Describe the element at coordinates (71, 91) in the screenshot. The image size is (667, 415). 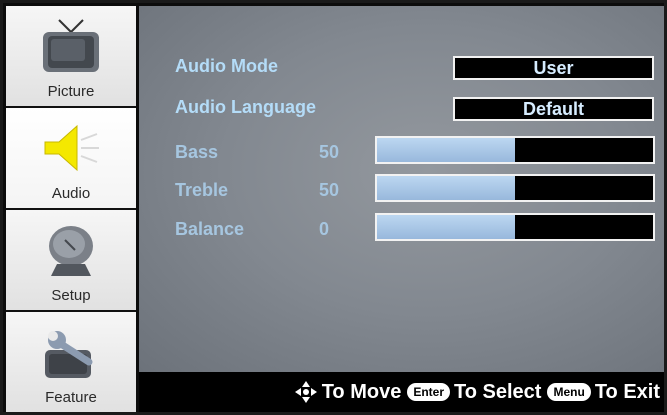
I see `sidebar-item-label: Picture` at that location.